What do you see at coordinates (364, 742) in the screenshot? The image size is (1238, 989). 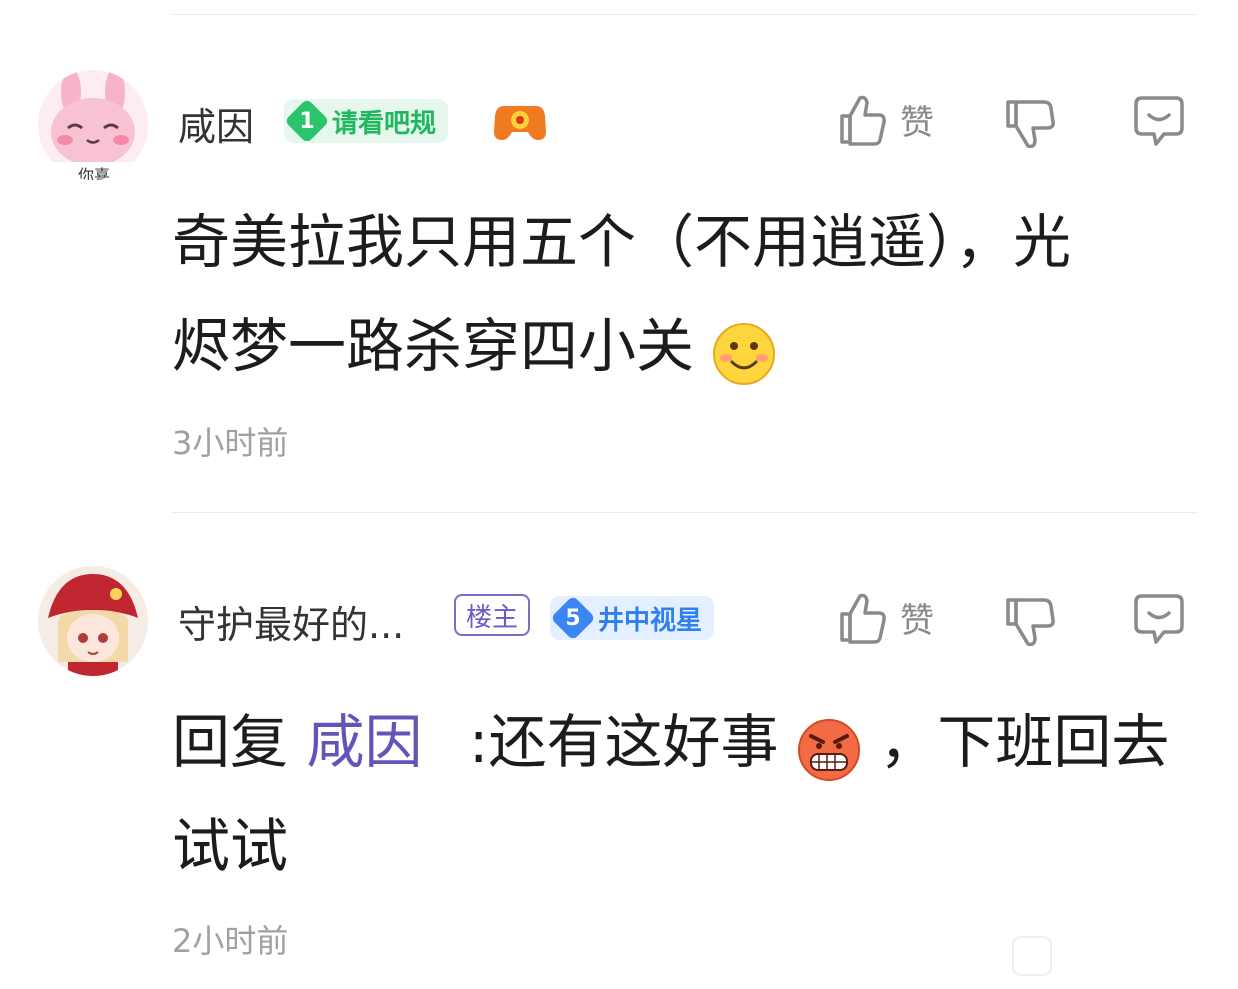 I see `mention-link: 咸因` at bounding box center [364, 742].